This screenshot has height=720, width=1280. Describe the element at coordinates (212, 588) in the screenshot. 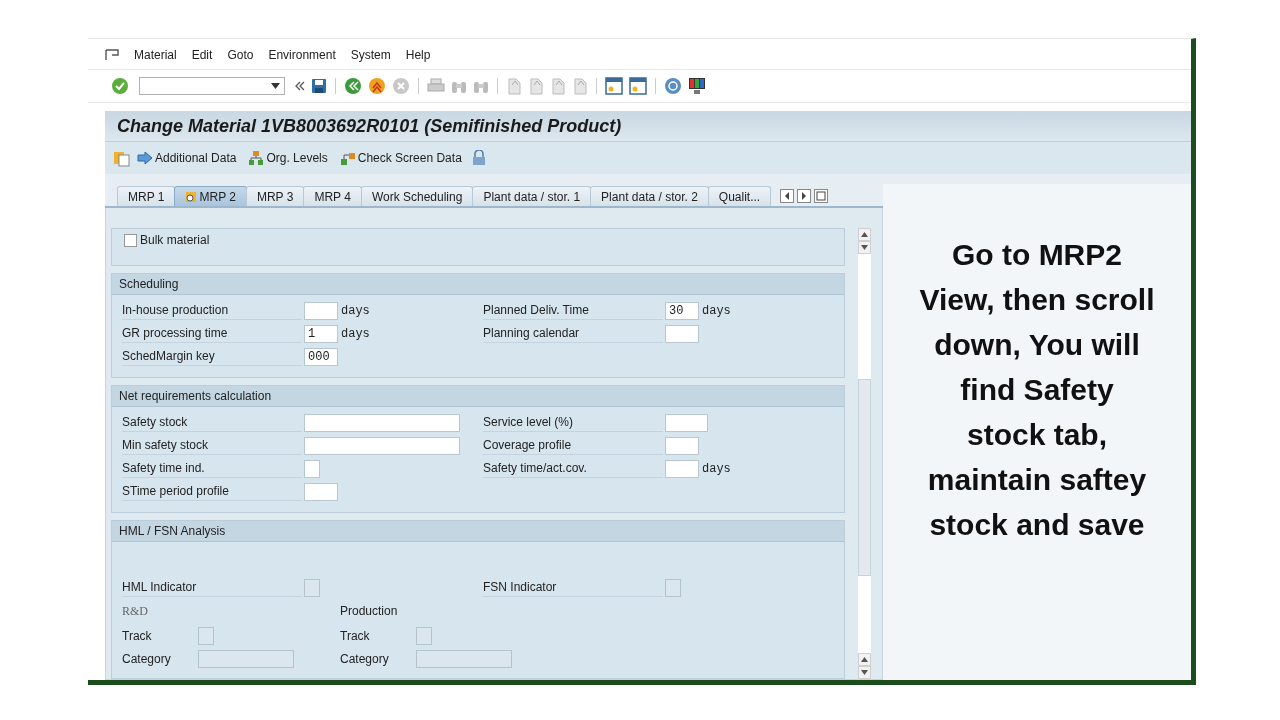

I see `field-label: HML Indicator` at that location.